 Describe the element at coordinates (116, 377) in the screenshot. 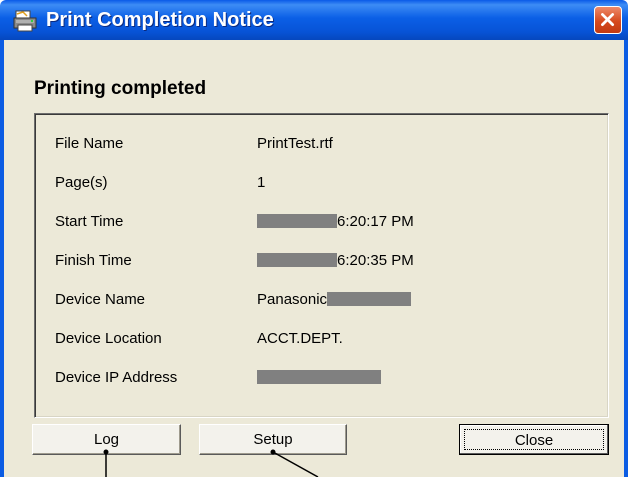

I see `detail-label: Device IP Address` at that location.